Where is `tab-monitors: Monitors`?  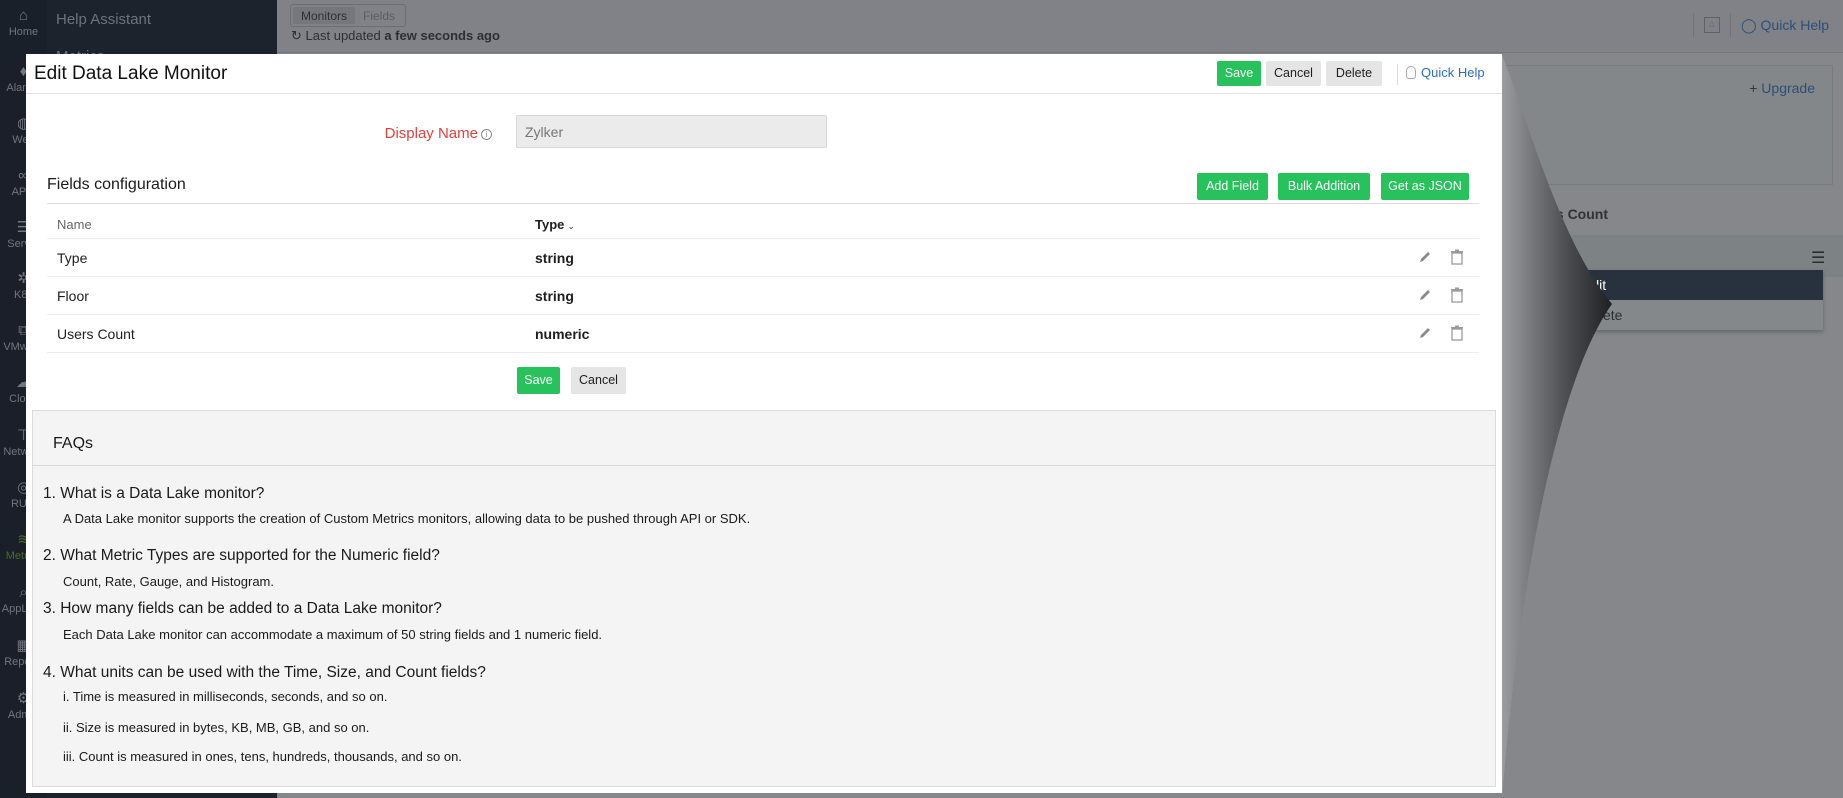
tab-monitors: Monitors is located at coordinates (324, 15).